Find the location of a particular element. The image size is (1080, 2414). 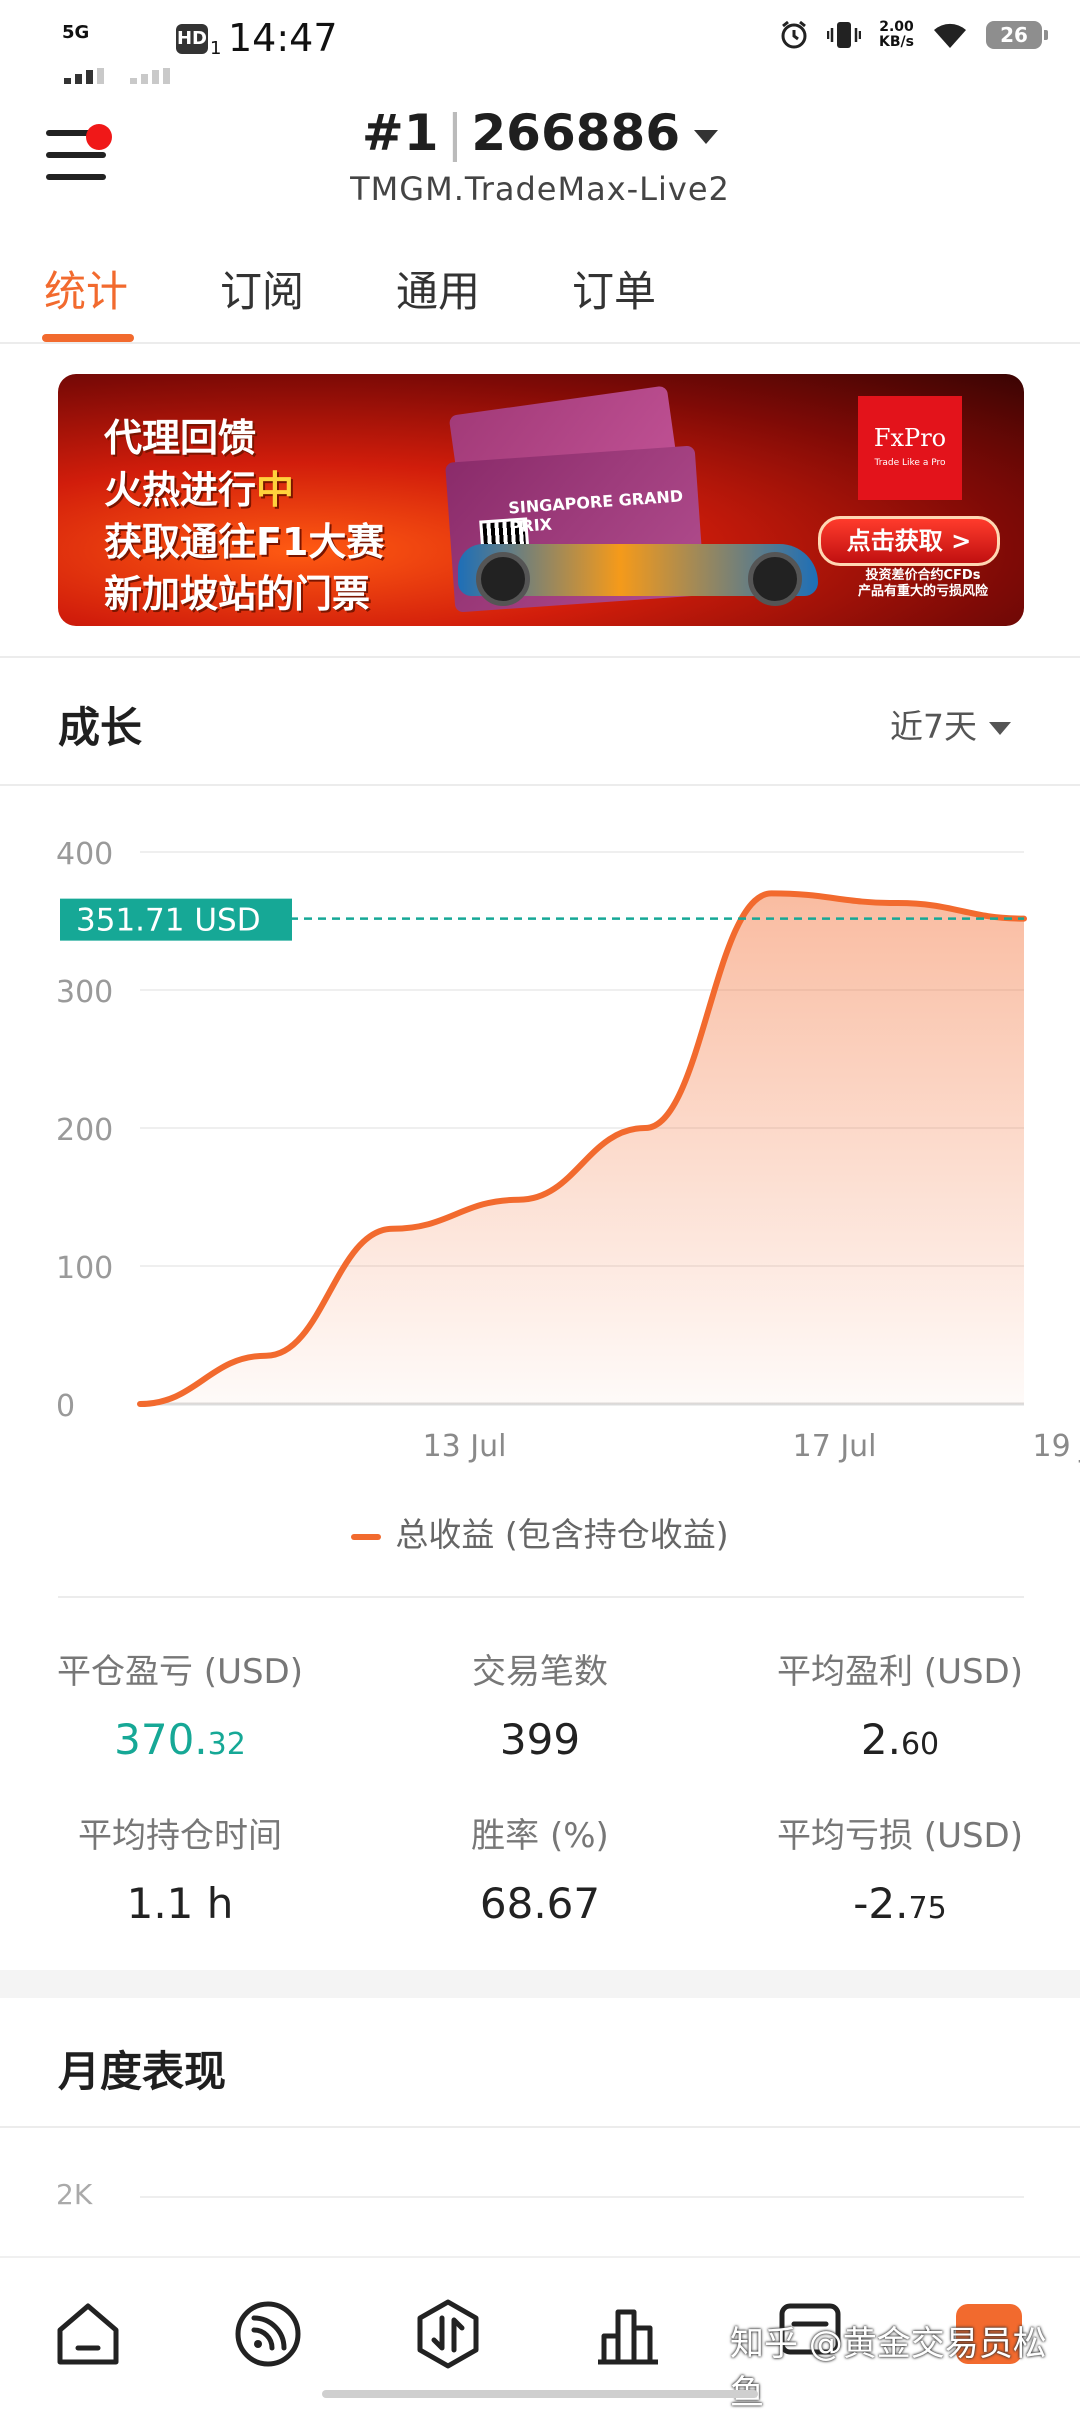

alarm-icon is located at coordinates (794, 34).